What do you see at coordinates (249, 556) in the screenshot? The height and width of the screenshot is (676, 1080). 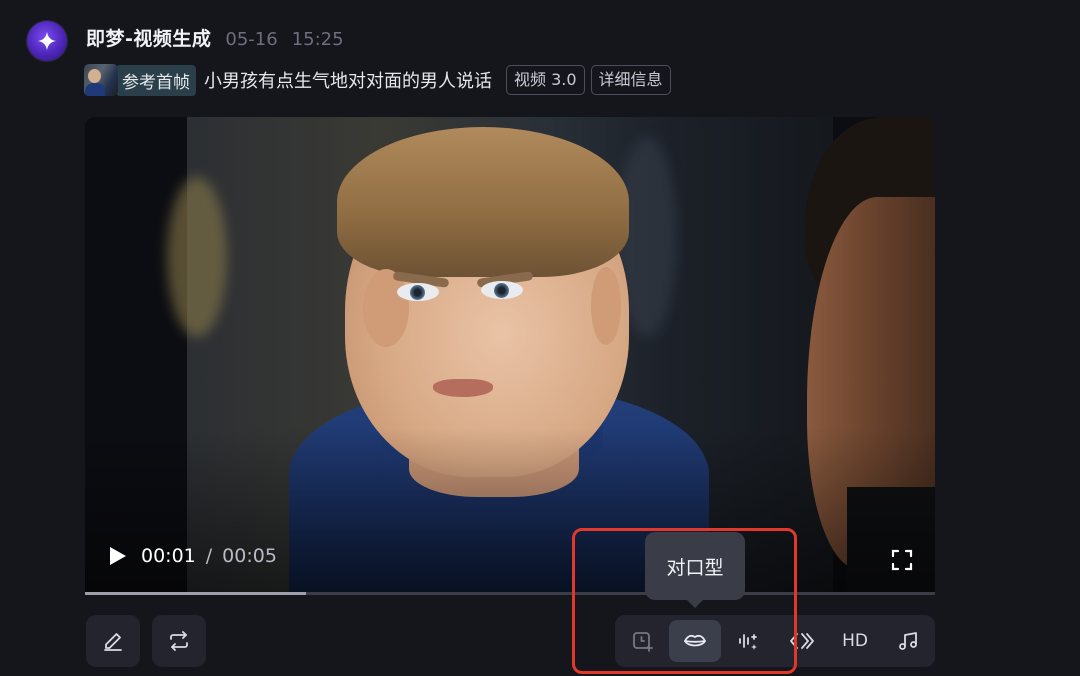 I see `total-time: 00:05` at bounding box center [249, 556].